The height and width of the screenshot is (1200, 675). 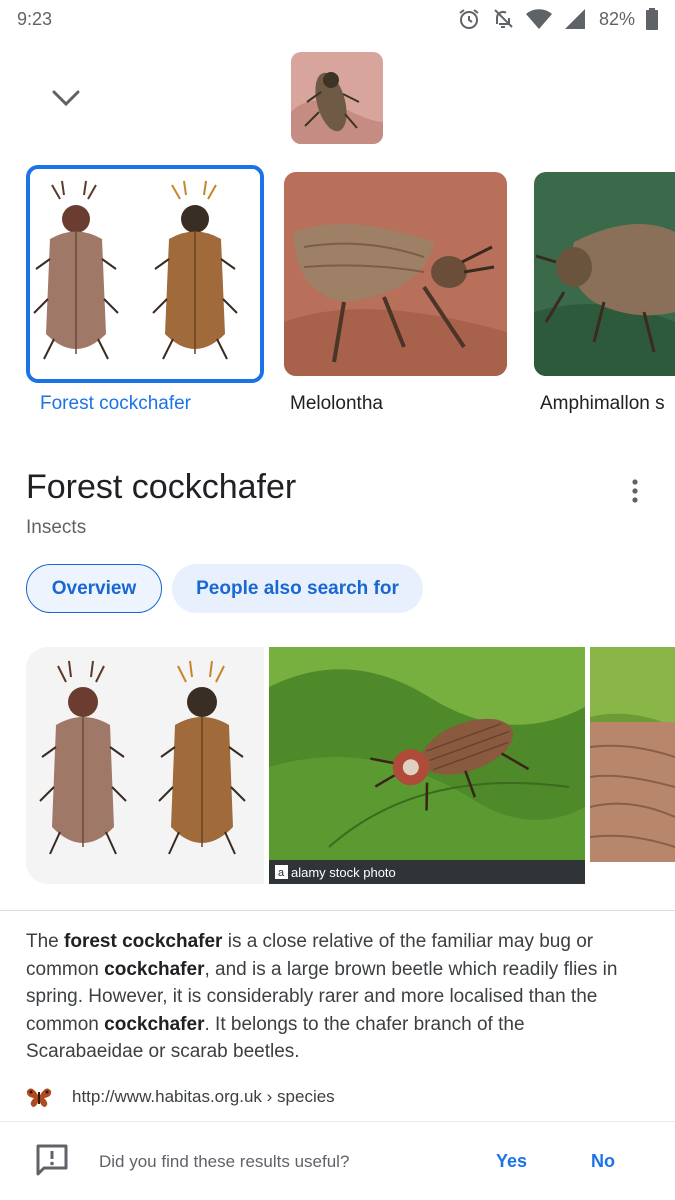 I want to click on divider, so click(x=337, y=910).